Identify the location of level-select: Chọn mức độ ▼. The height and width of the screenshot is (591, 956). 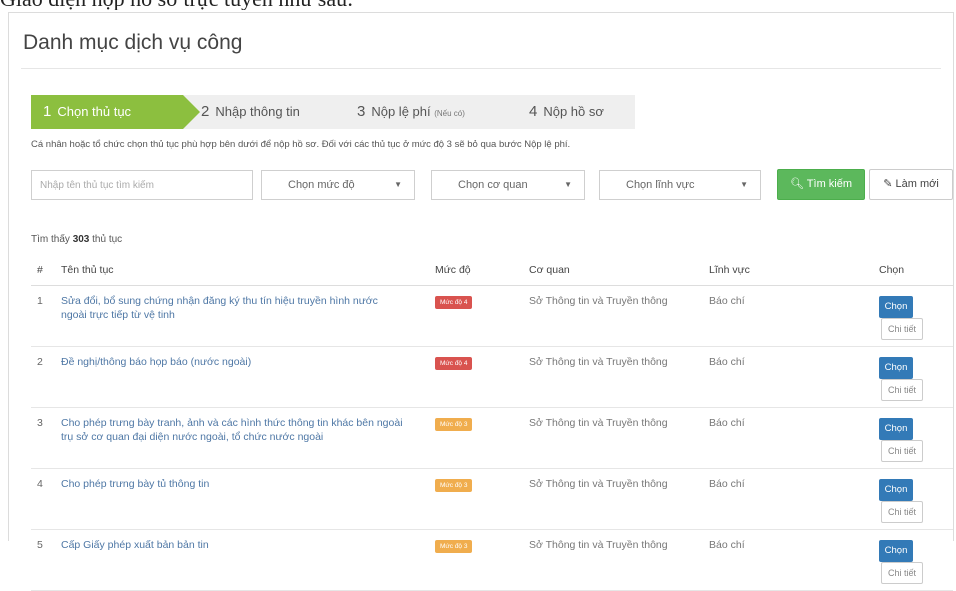
(338, 185).